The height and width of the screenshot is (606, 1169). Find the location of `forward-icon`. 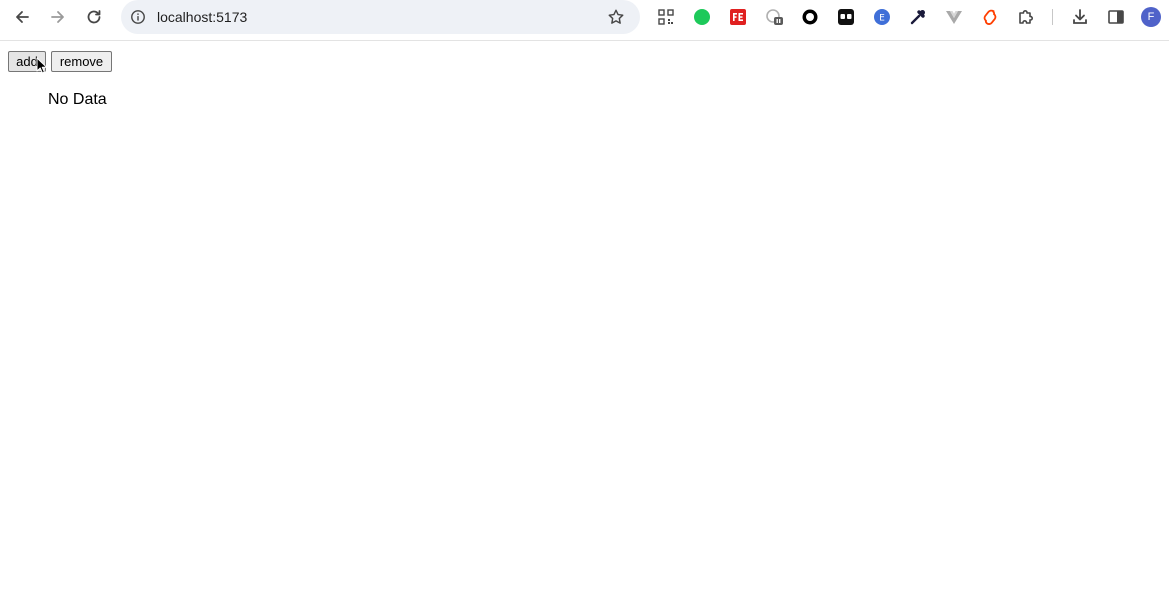

forward-icon is located at coordinates (57, 17).